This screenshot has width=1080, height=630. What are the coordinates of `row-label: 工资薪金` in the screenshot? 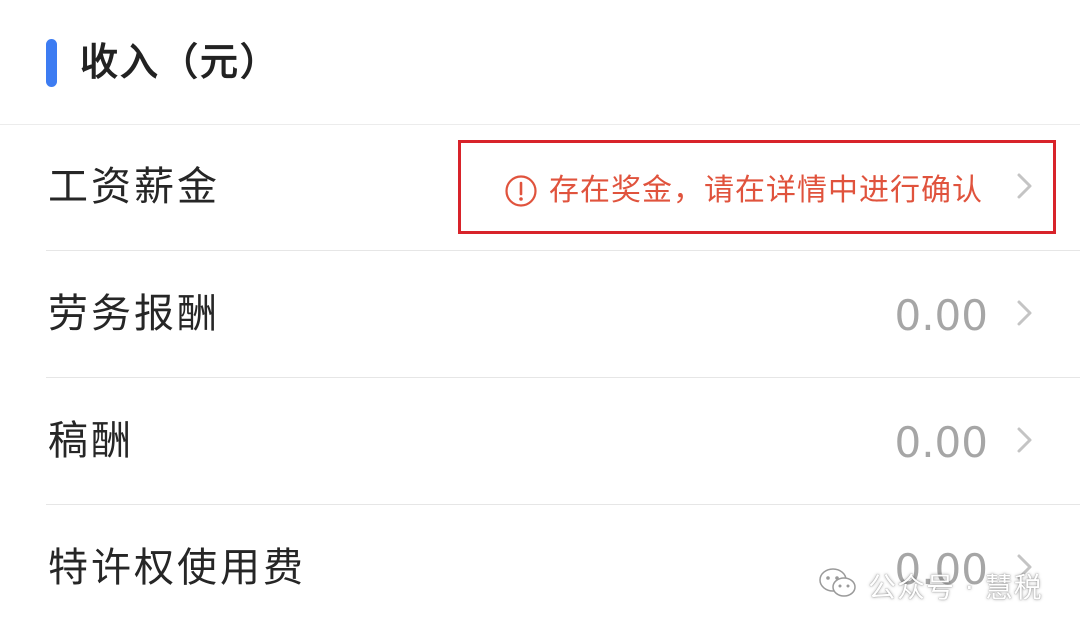 It's located at (134, 187).